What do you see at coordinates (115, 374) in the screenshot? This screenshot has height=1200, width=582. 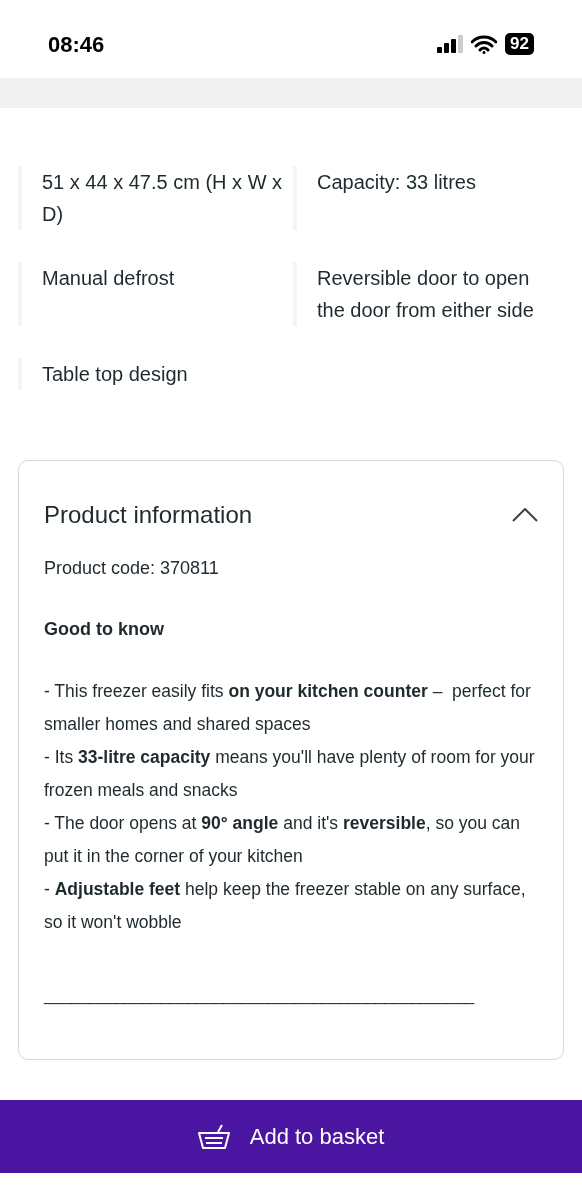 I see `feature-text: Table top design` at bounding box center [115, 374].